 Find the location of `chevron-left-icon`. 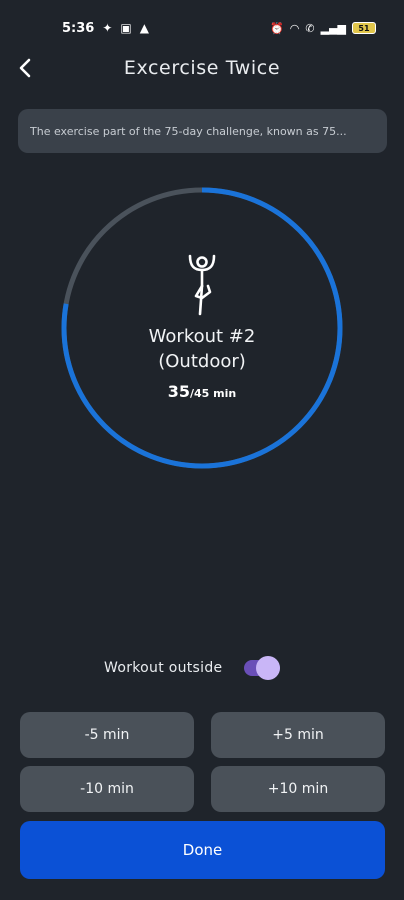

chevron-left-icon is located at coordinates (25, 68).